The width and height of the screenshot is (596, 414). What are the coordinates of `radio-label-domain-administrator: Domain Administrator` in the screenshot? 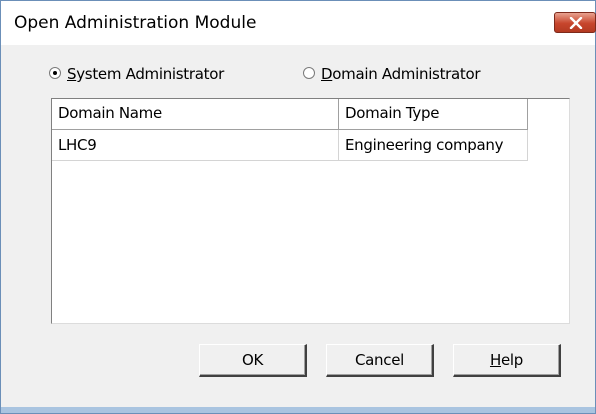 It's located at (401, 74).